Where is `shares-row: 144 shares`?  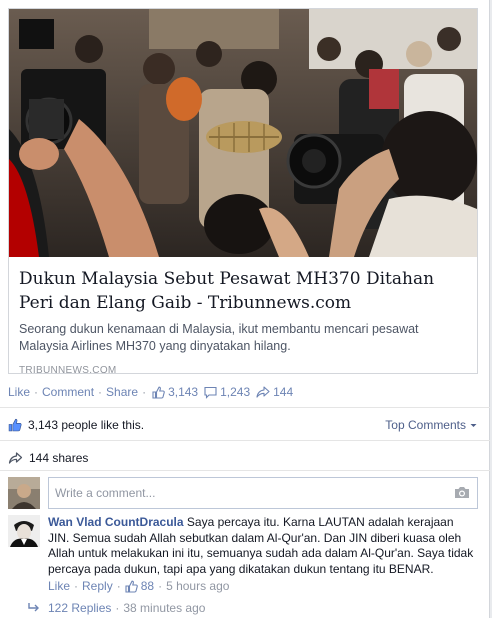
shares-row: 144 shares is located at coordinates (48, 458).